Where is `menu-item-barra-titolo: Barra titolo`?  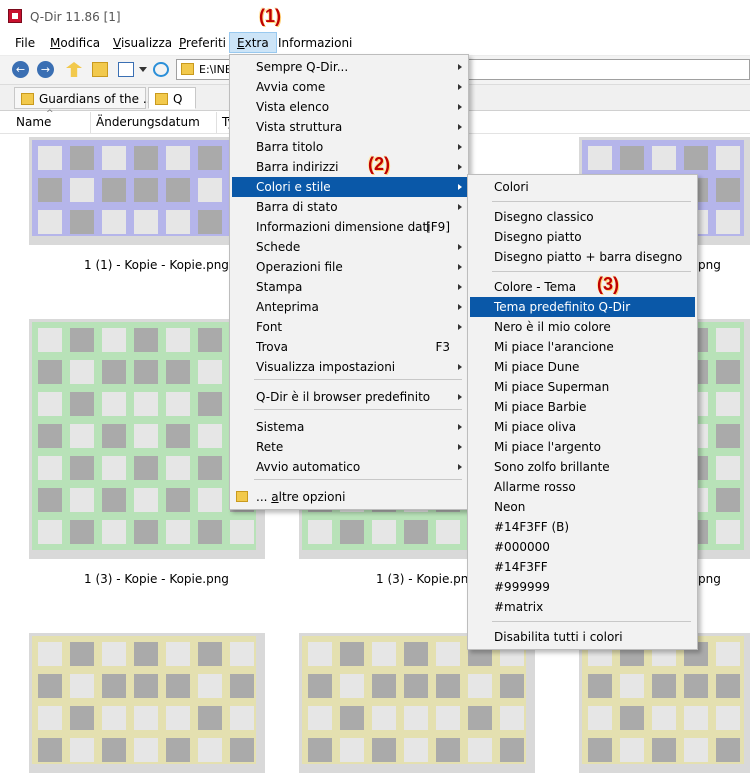 menu-item-barra-titolo: Barra titolo is located at coordinates (349, 147).